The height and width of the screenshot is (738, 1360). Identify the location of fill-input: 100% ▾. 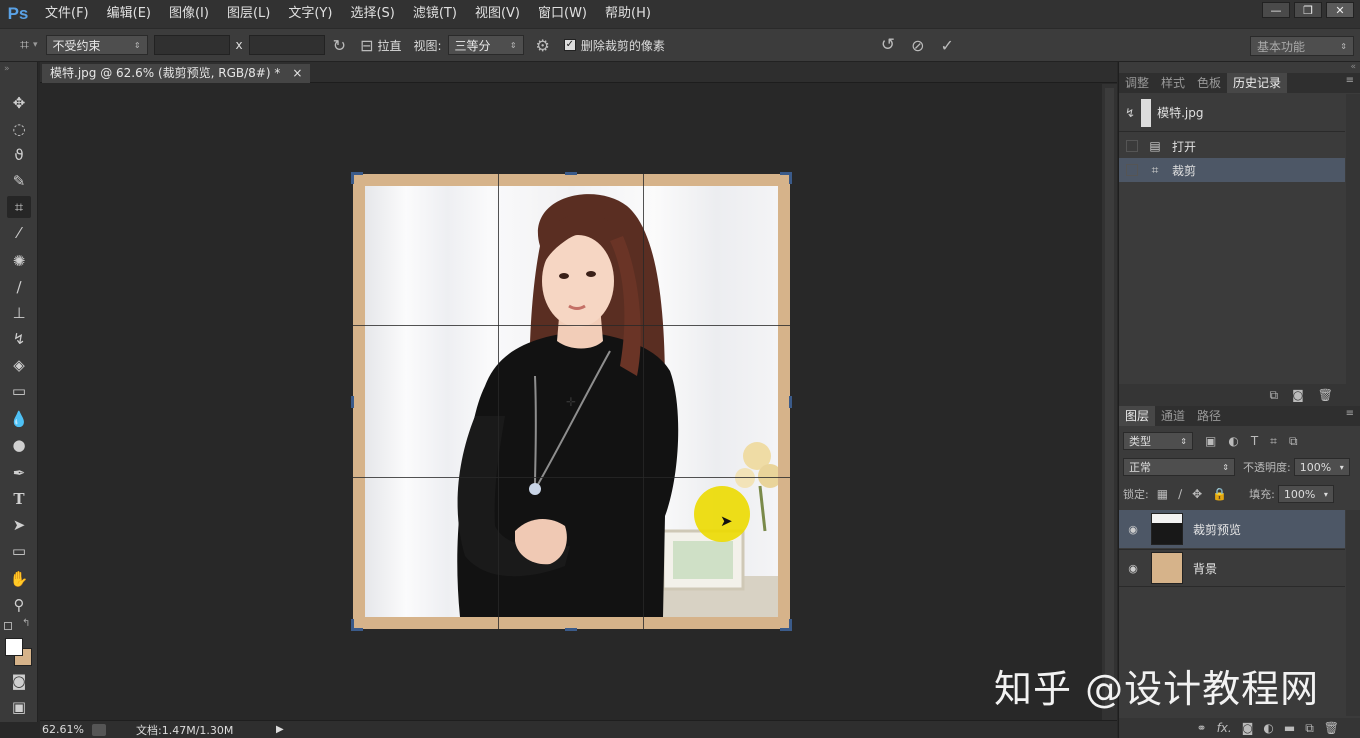
(1305, 494).